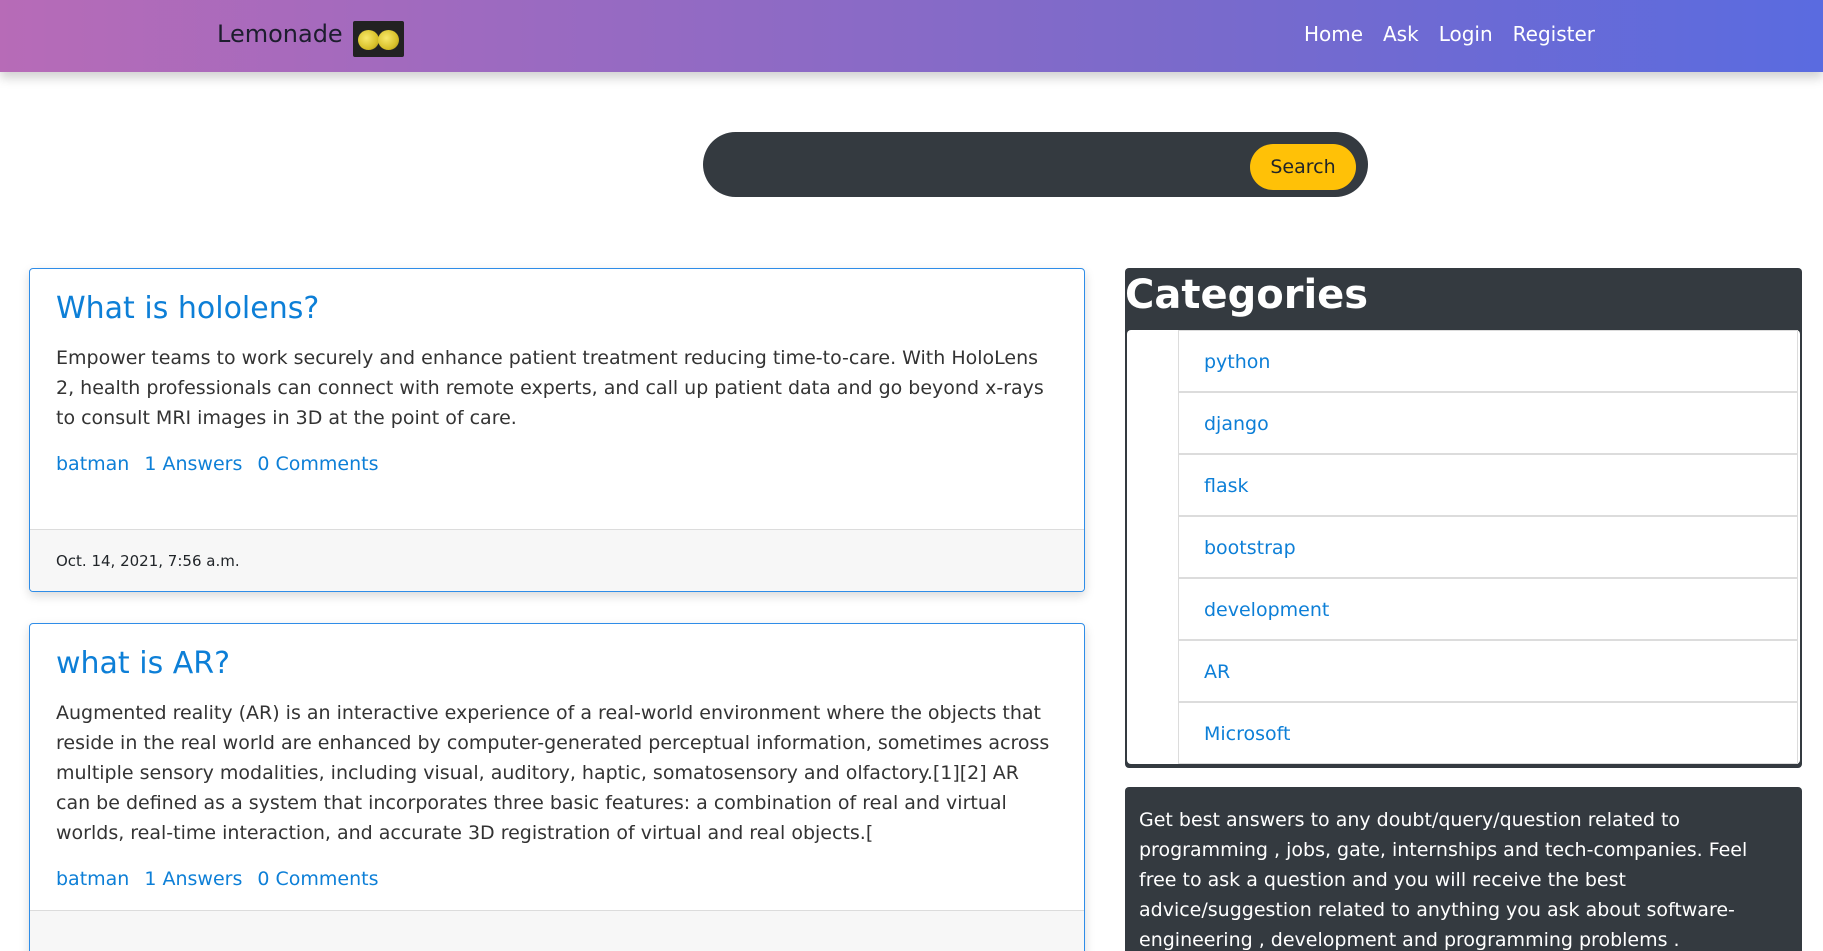 This screenshot has width=1823, height=951. I want to click on question-card-footer, so click(557, 930).